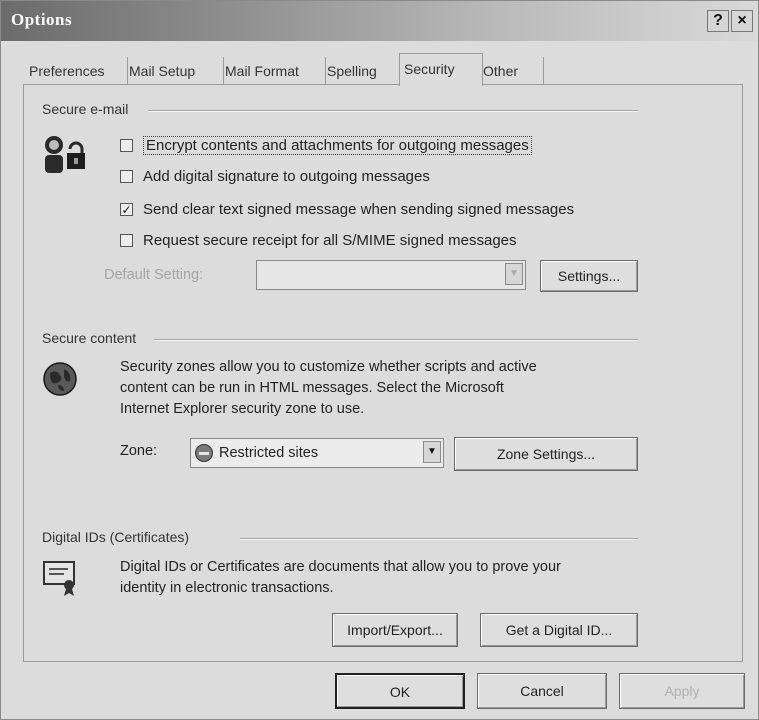  I want to click on cancel-button-label: Cancel, so click(542, 691).